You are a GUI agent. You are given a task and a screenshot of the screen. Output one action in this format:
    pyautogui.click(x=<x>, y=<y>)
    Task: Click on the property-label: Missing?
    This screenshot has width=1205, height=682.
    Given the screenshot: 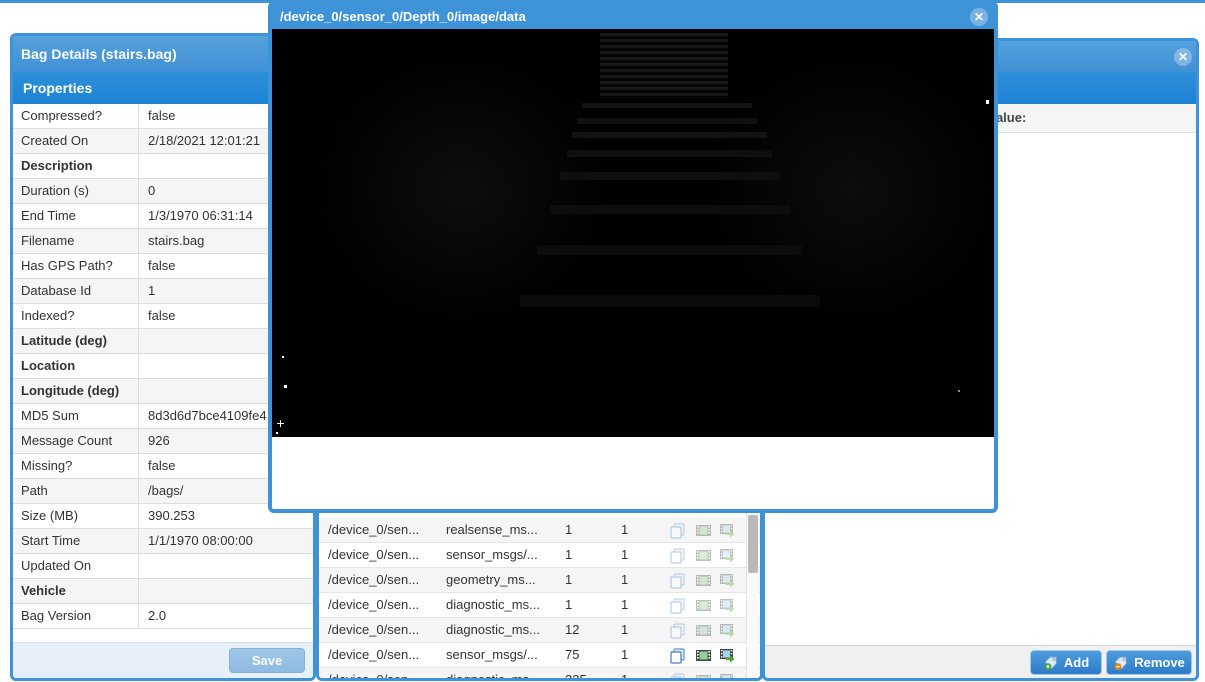 What is the action you would take?
    pyautogui.click(x=47, y=465)
    